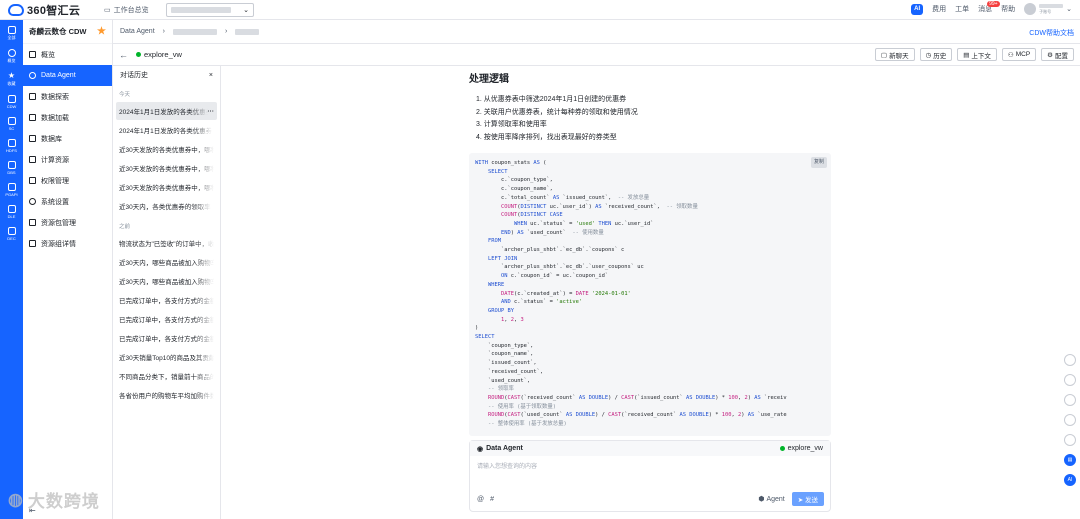 This screenshot has height=519, width=1080. Describe the element at coordinates (123, 55) in the screenshot. I see `back-arrow-icon: ←` at that location.